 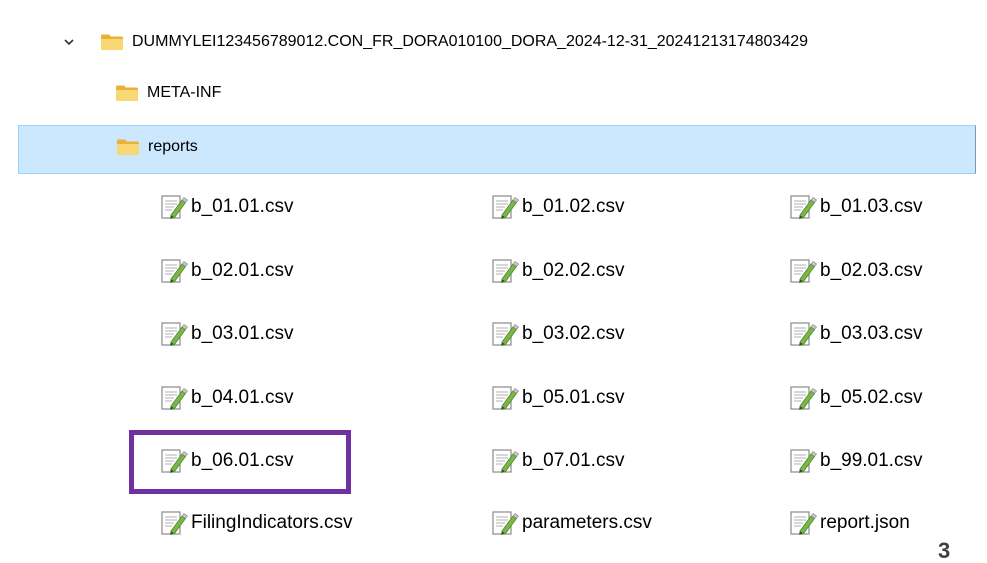 What do you see at coordinates (871, 397) in the screenshot?
I see `file-label: b_05.02.csv` at bounding box center [871, 397].